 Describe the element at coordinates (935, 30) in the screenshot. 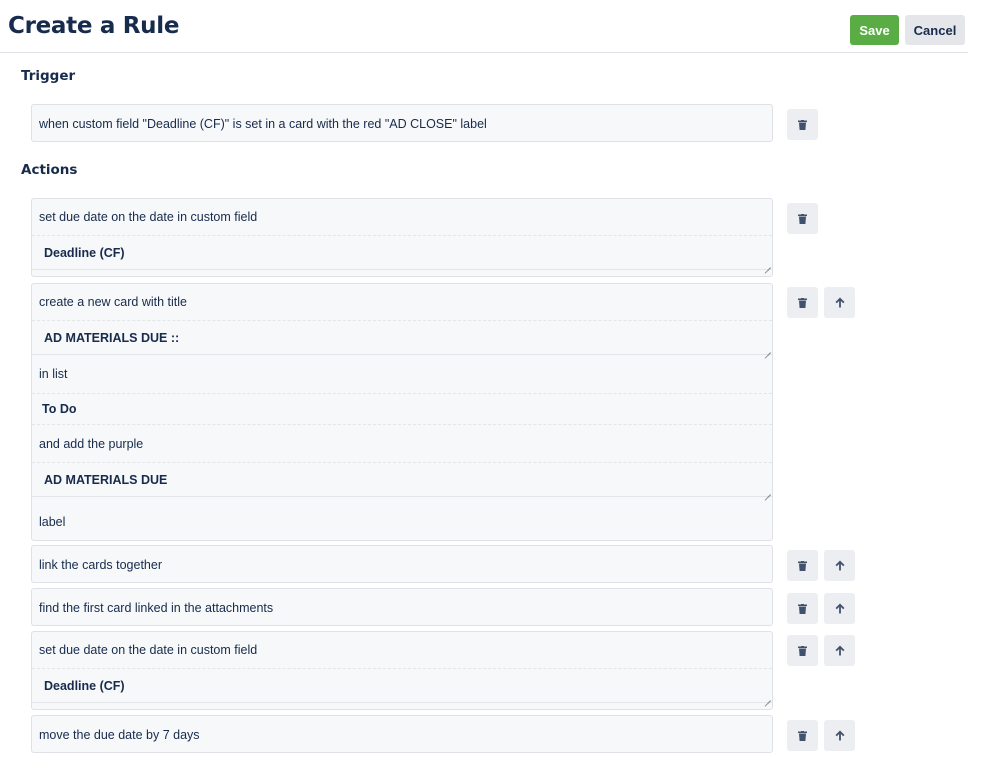

I see `cancel-button: Cancel` at that location.